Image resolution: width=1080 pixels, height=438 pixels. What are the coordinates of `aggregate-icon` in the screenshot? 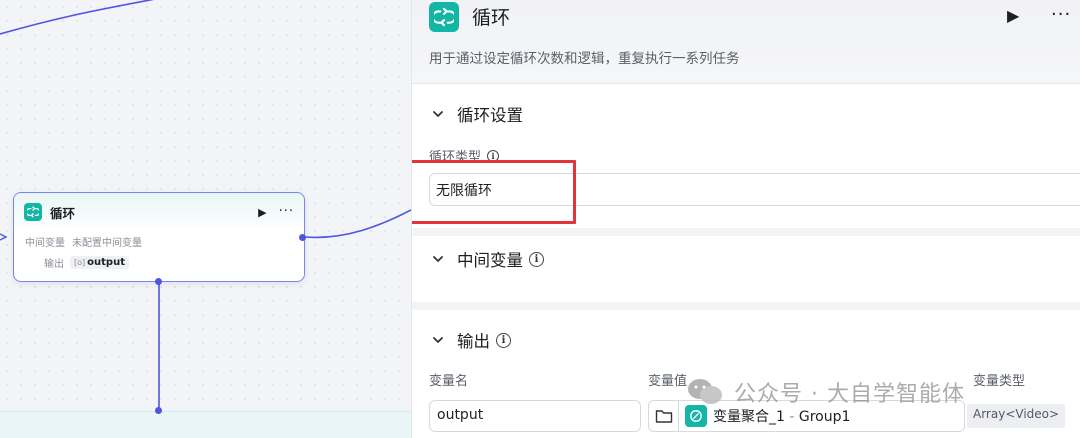 It's located at (696, 416).